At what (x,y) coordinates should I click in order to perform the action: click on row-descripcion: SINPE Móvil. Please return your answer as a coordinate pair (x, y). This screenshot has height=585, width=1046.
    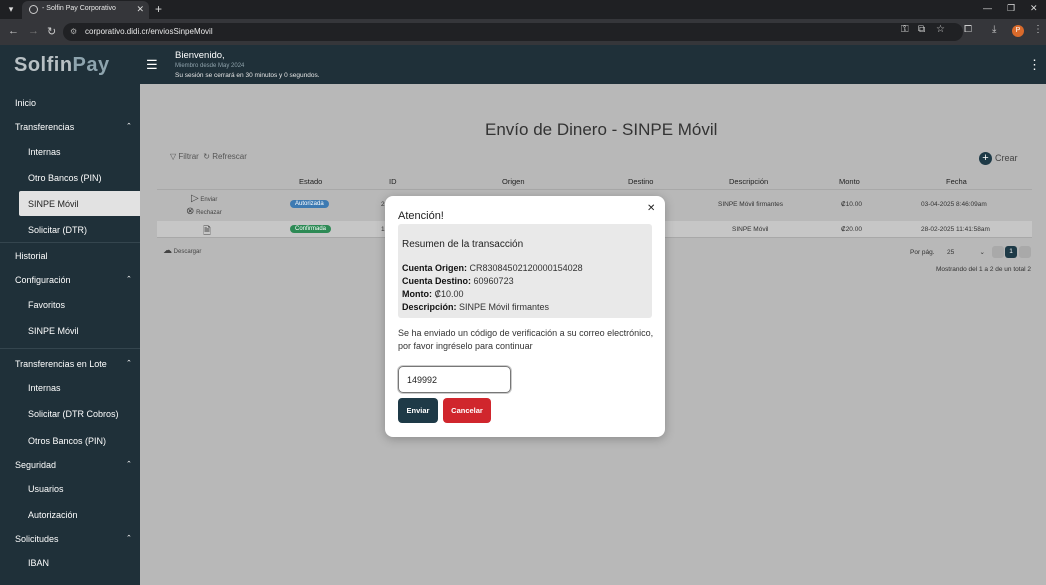
    Looking at the image, I should click on (750, 229).